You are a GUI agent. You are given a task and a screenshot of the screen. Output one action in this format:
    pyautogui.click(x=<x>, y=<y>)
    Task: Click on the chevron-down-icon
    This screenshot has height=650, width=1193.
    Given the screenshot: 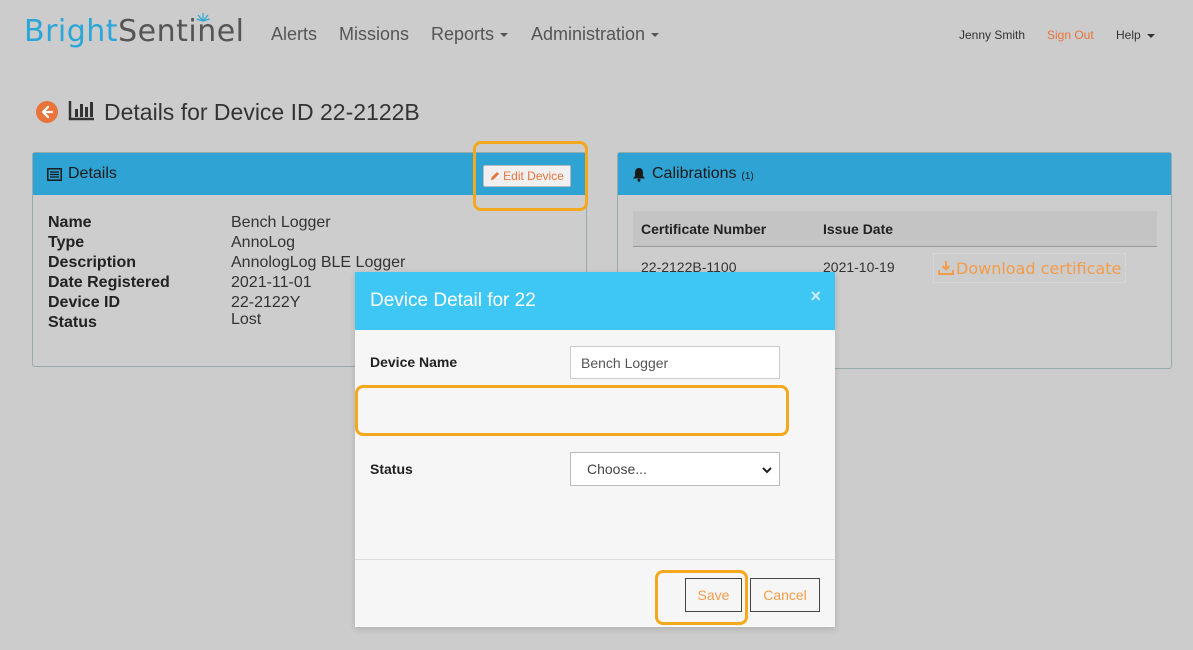 What is the action you would take?
    pyautogui.click(x=767, y=471)
    